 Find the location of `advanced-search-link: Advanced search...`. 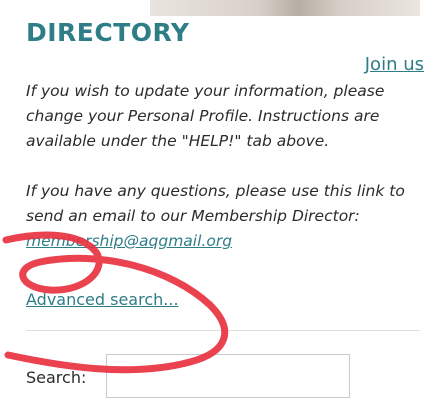

advanced-search-link: Advanced search... is located at coordinates (102, 299).